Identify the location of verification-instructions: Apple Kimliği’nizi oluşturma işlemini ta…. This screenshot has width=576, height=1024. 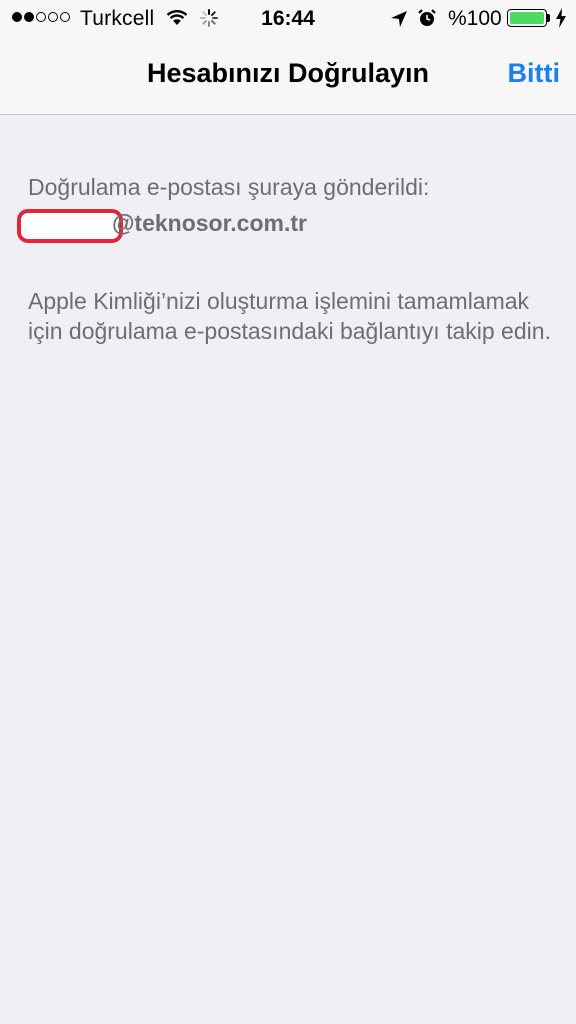
(289, 316).